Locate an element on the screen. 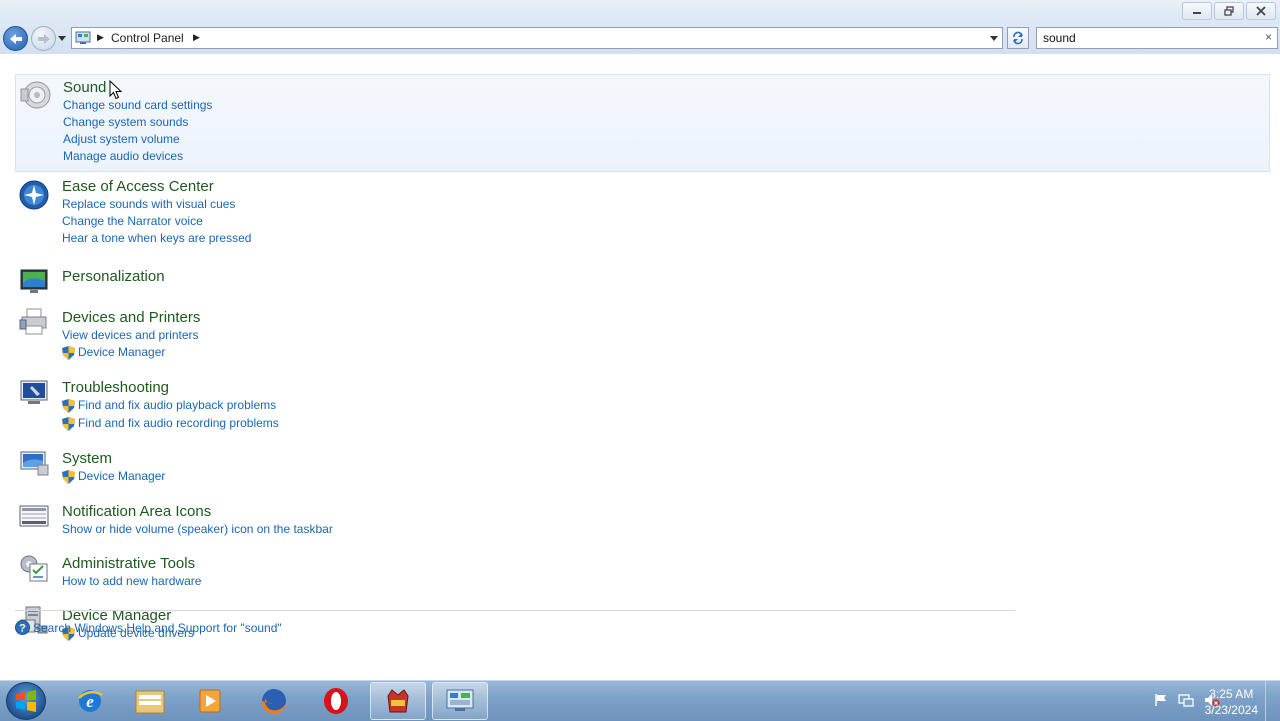  result-link: Find and fix audio recording problems is located at coordinates (666, 423).